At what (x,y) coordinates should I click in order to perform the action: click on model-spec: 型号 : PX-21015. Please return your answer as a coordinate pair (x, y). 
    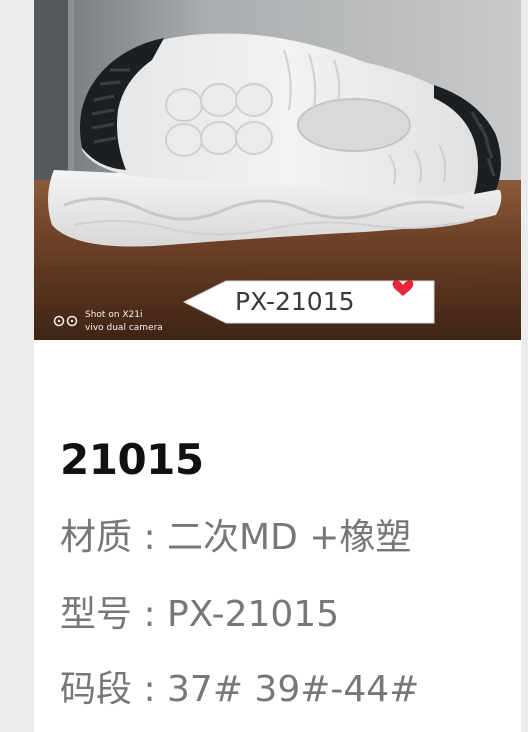
    Looking at the image, I should click on (200, 614).